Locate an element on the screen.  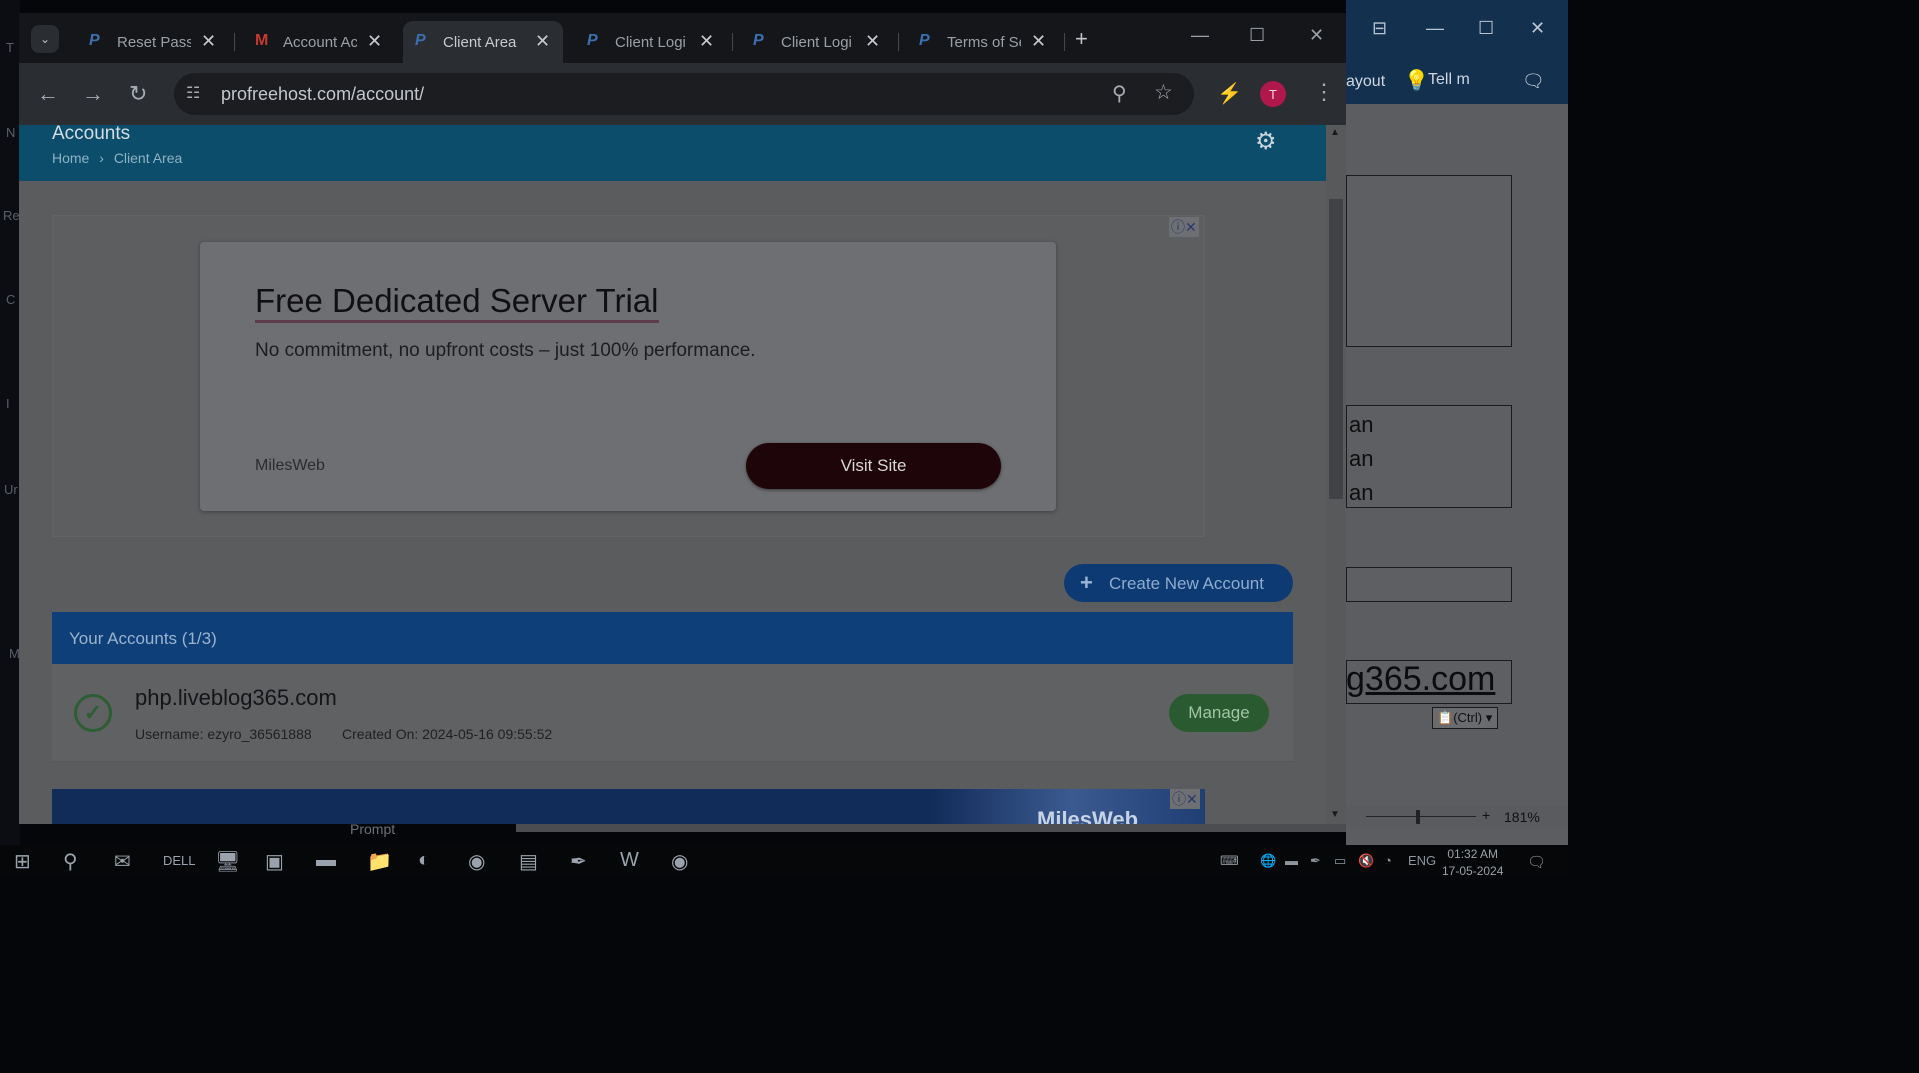
tab-account-gmail: M Account Ac ✕ is located at coordinates (323, 42).